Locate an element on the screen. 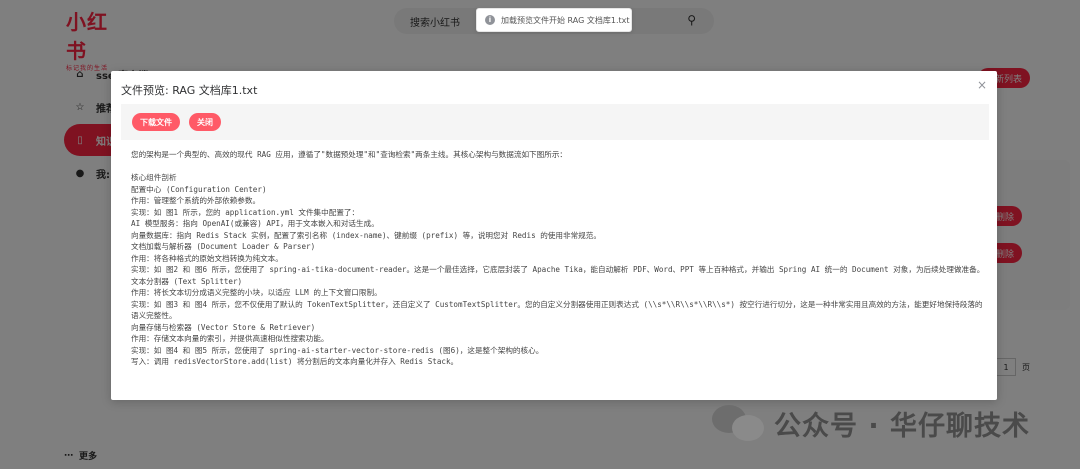 The image size is (1080, 469). toast-text: 加载预览文件开始 RAG 文档库1.txt is located at coordinates (565, 20).